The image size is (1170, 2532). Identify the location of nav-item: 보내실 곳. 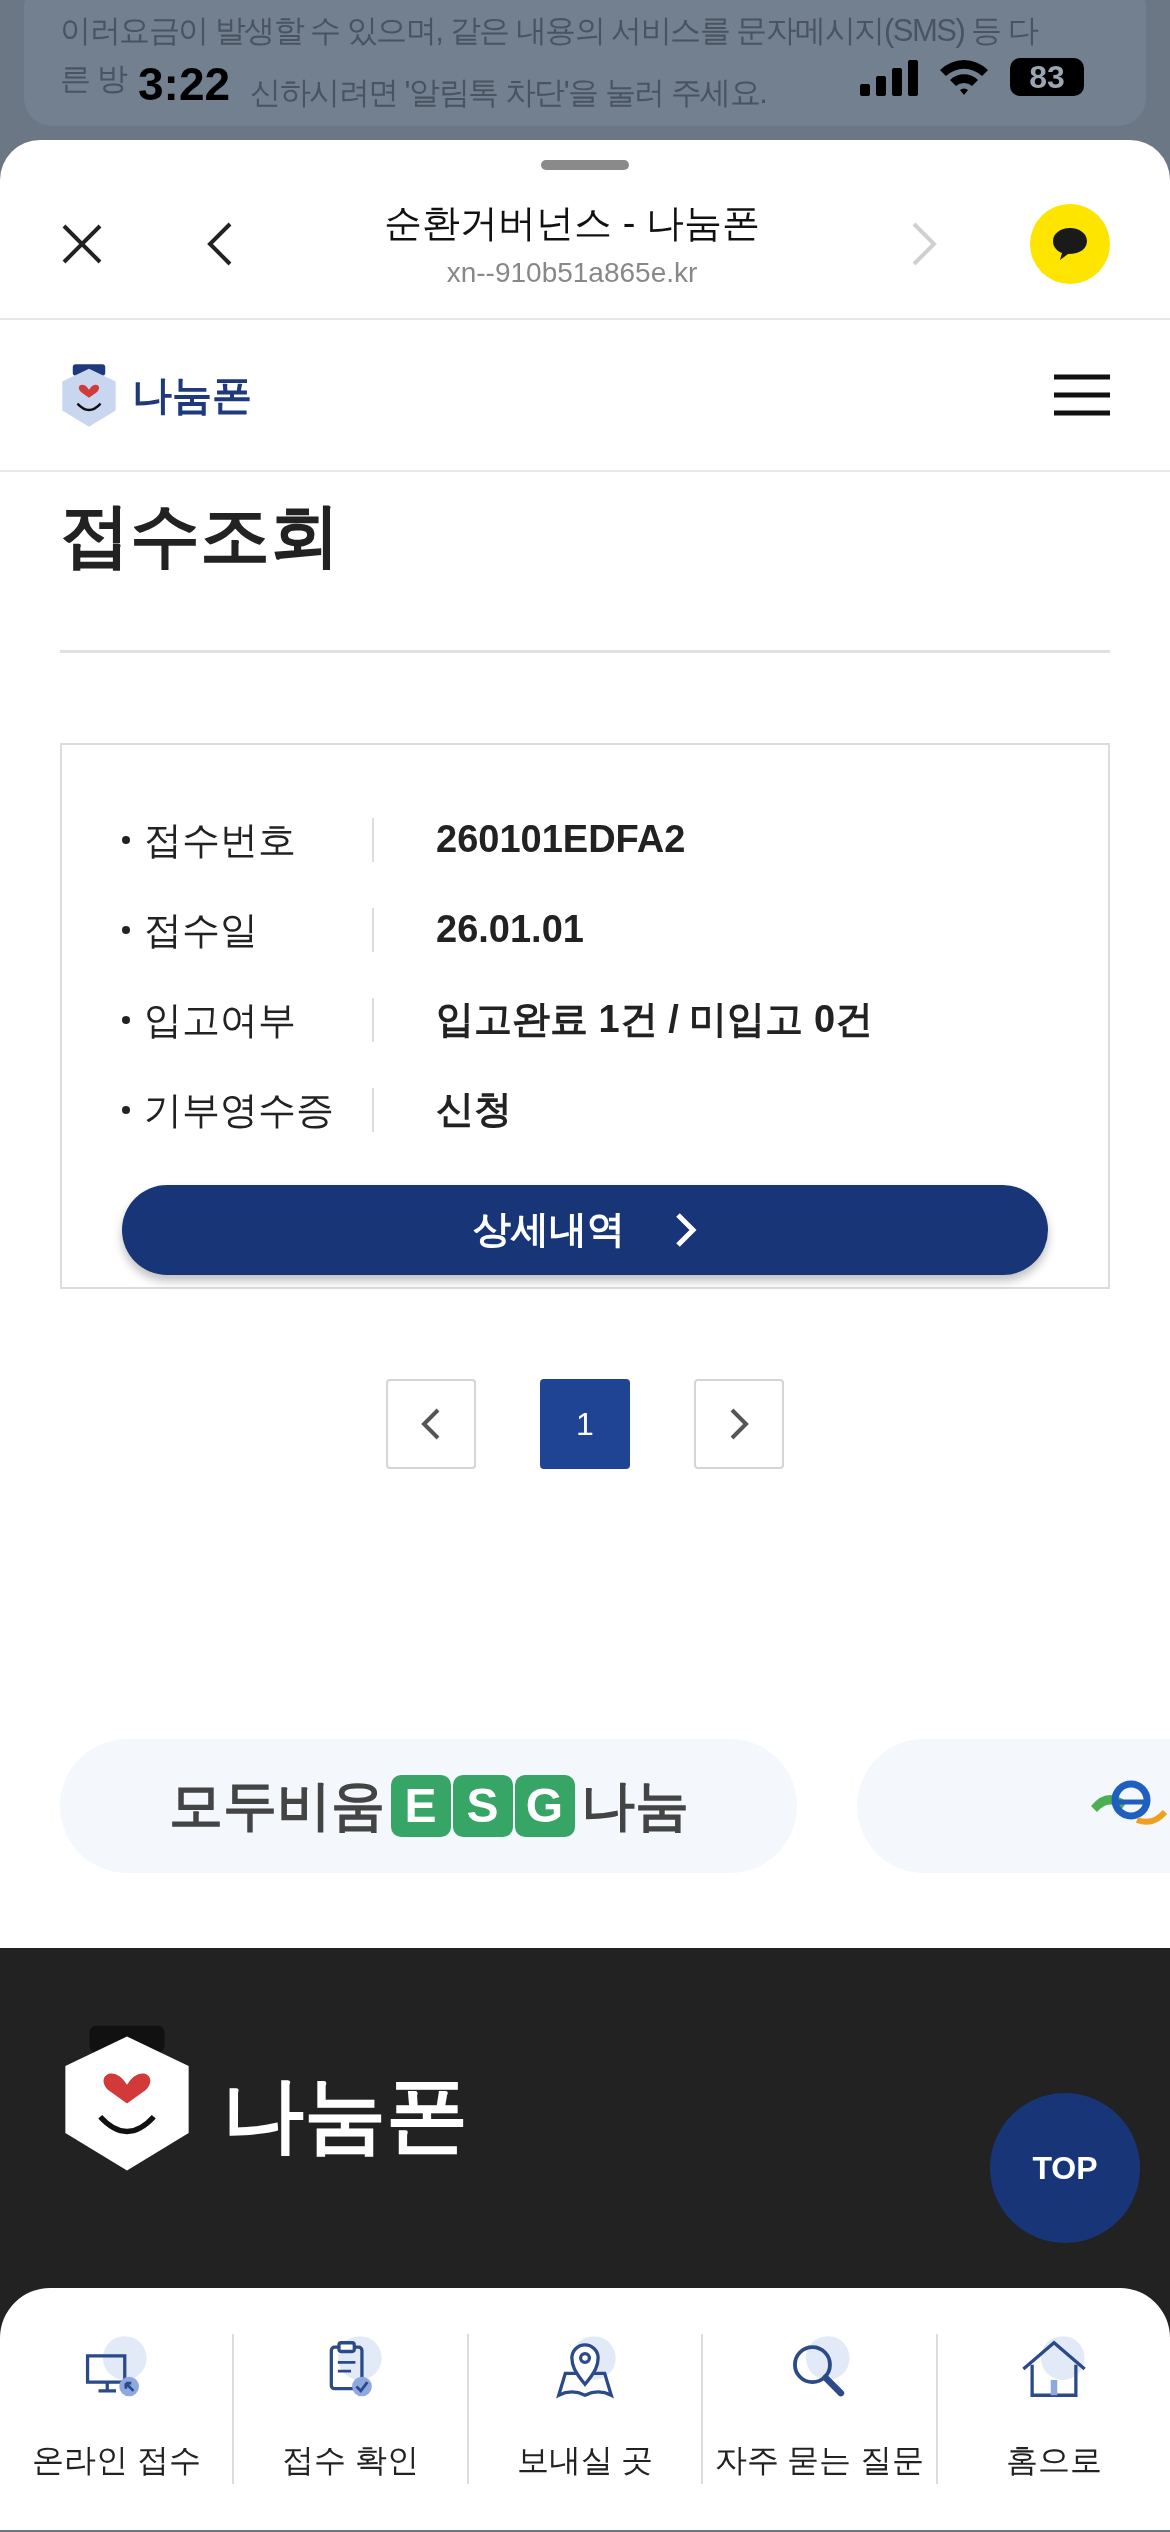
(585, 2408).